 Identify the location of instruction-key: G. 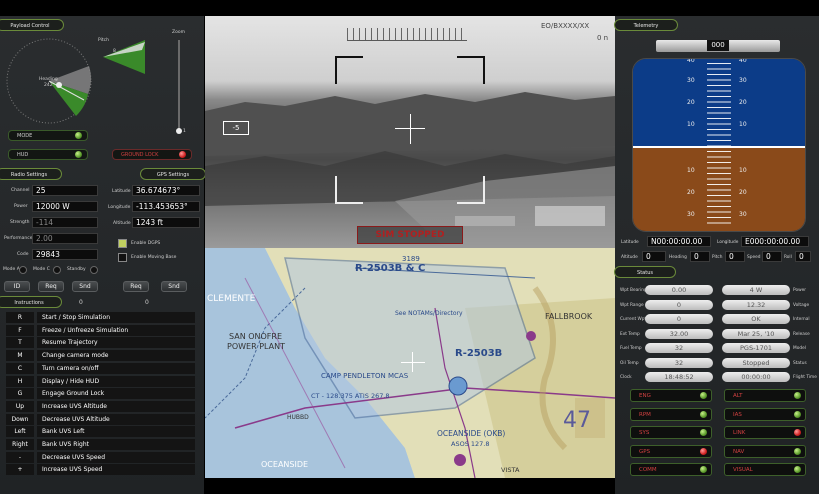
(20, 394).